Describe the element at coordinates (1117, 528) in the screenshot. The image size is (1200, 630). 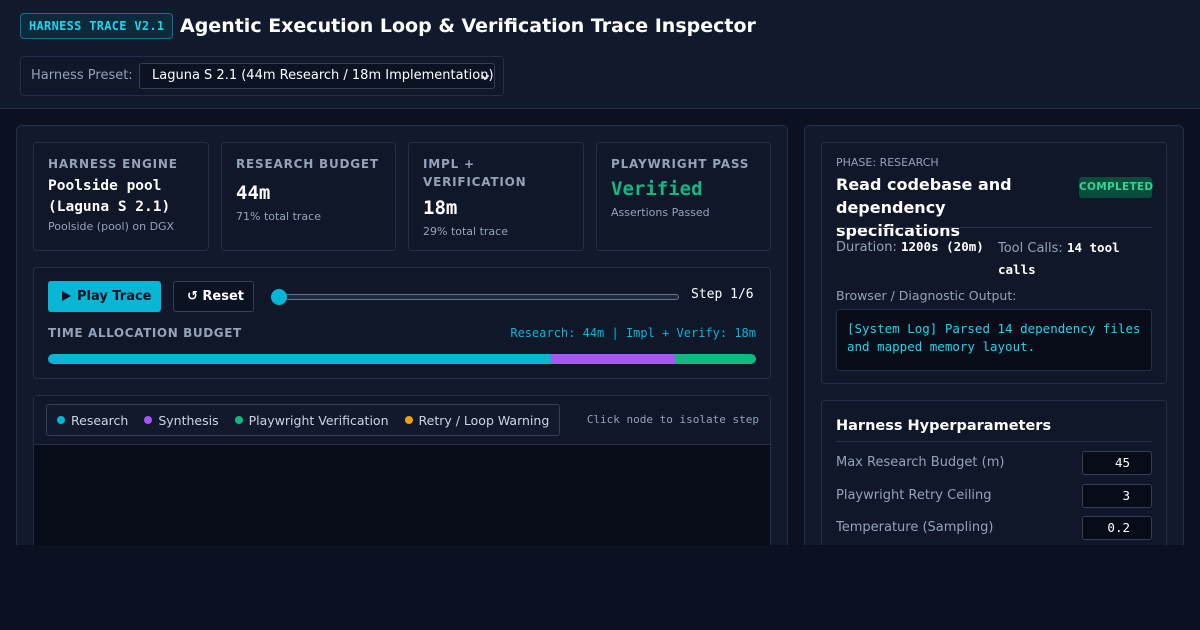
I see `temperature-input: 0.2` at that location.